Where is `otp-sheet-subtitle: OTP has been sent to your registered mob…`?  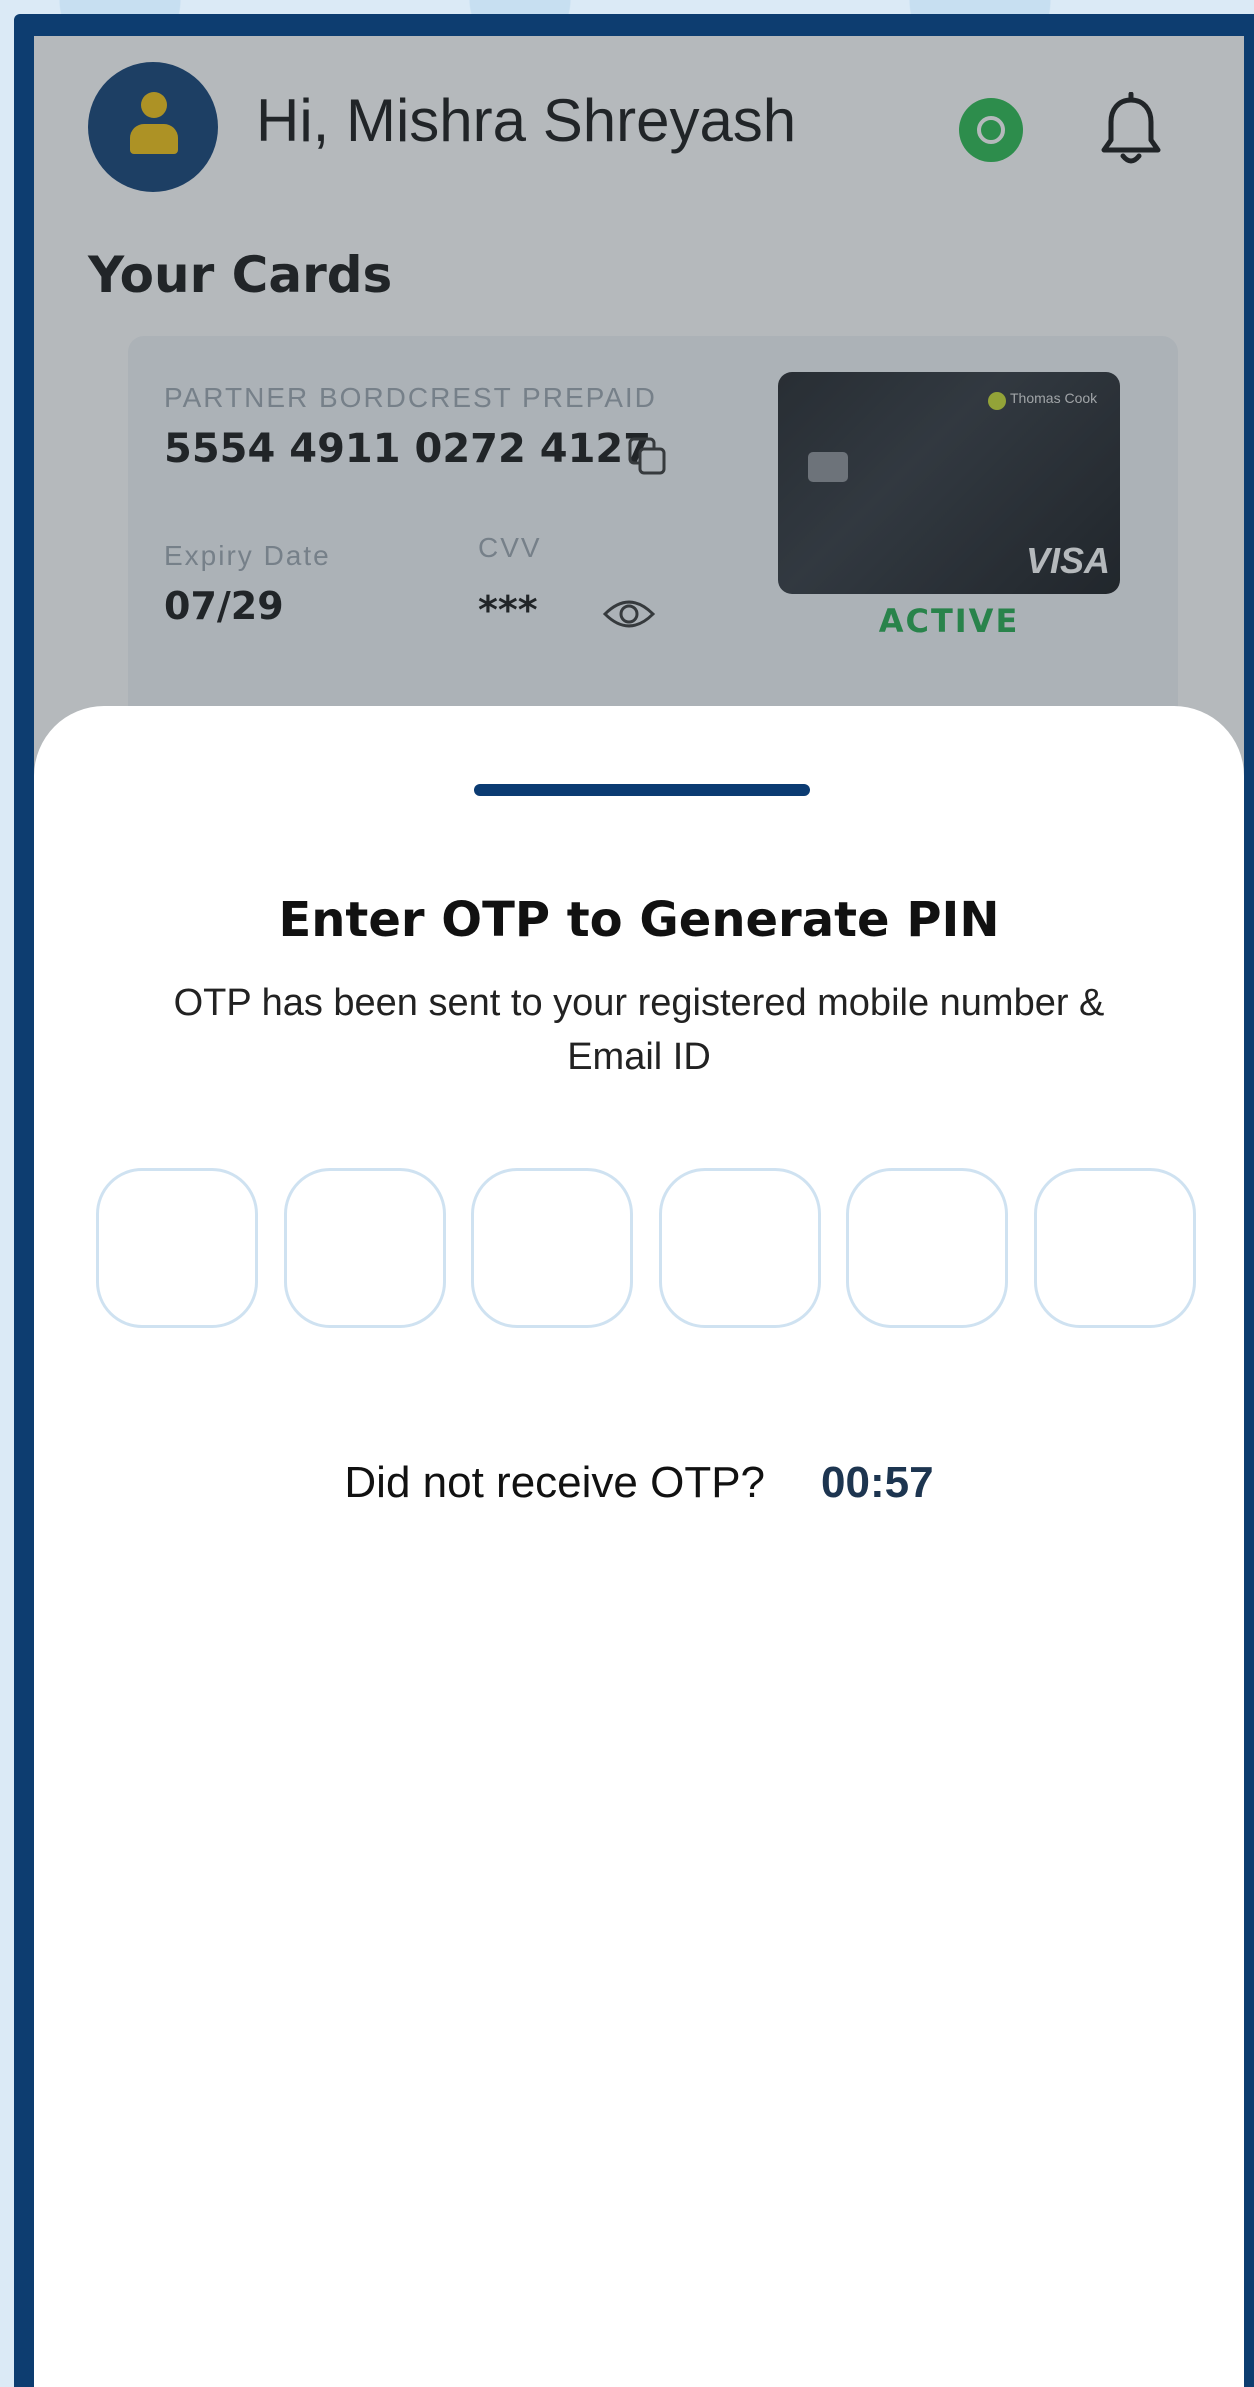 otp-sheet-subtitle: OTP has been sent to your registered mob… is located at coordinates (639, 1030).